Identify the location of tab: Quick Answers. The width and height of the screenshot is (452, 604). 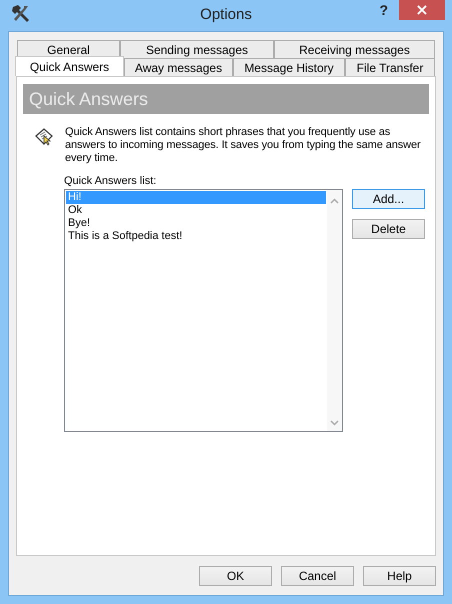
(69, 66).